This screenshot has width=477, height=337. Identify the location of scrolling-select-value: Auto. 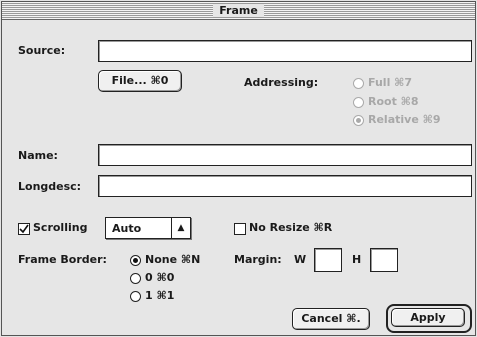
(127, 228).